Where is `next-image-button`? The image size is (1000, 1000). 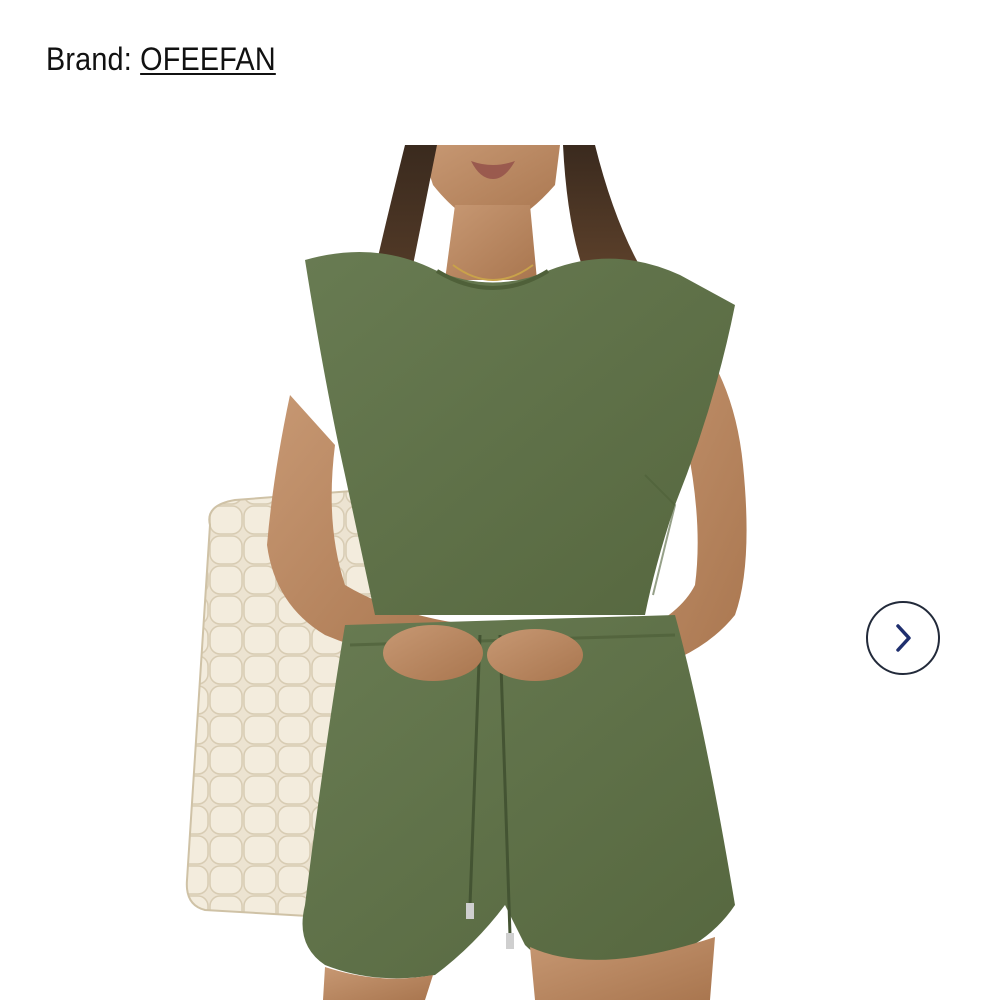 next-image-button is located at coordinates (903, 638).